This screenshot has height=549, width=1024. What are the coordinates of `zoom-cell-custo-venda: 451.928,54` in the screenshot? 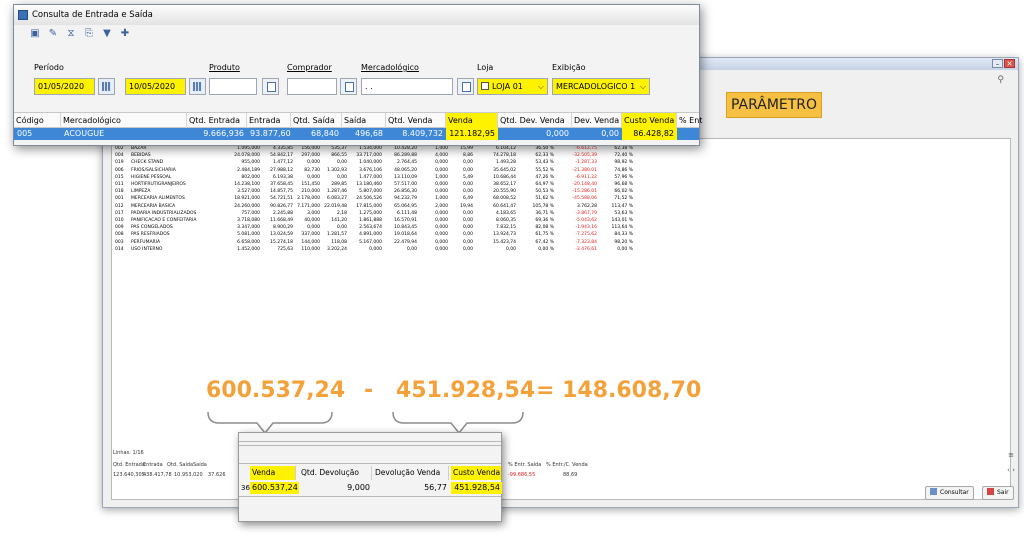 It's located at (476, 488).